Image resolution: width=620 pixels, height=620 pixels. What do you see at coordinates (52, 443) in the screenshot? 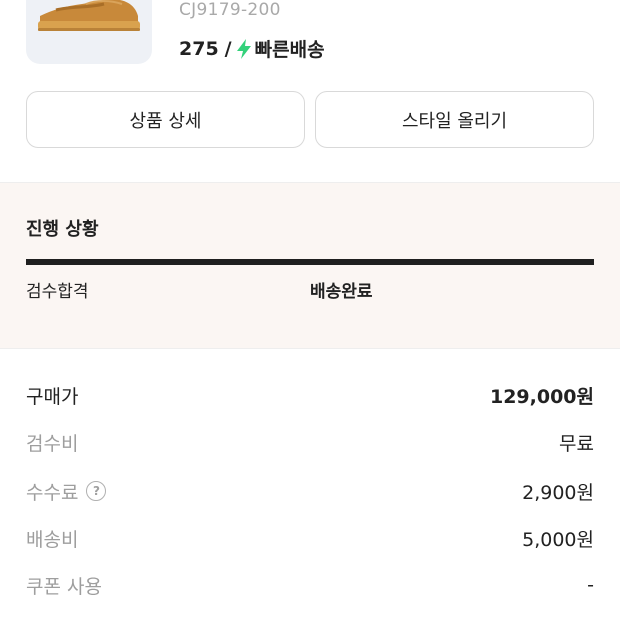
I see `price-label: 검수비` at bounding box center [52, 443].